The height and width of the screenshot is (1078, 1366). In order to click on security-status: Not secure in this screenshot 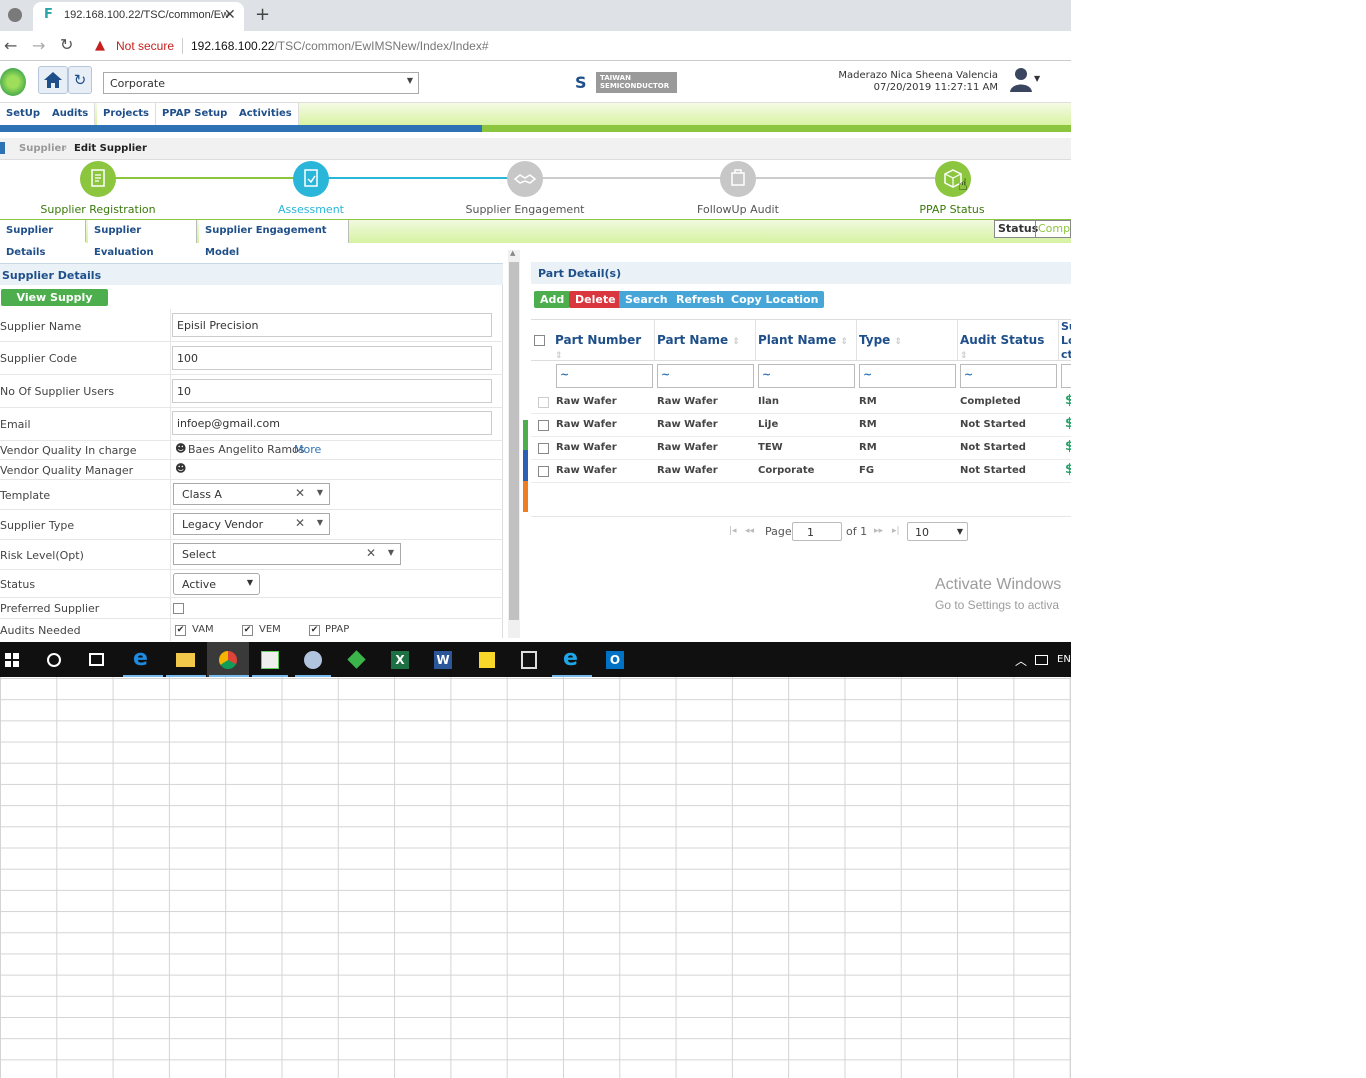, I will do `click(145, 46)`.